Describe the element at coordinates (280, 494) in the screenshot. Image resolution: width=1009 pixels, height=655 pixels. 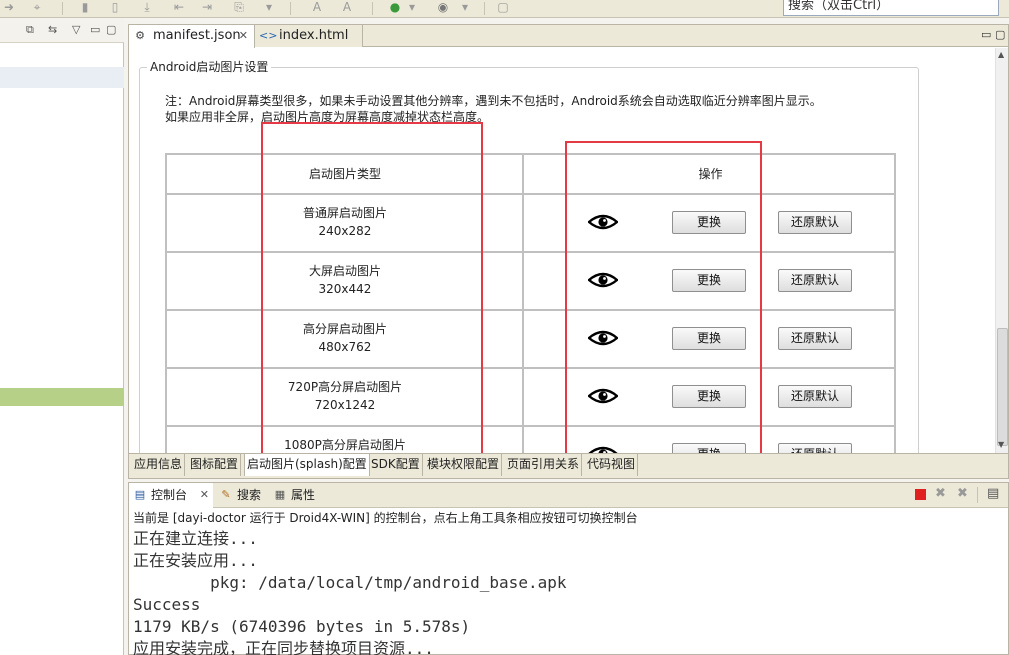
I see `properties-icon: ▦` at that location.